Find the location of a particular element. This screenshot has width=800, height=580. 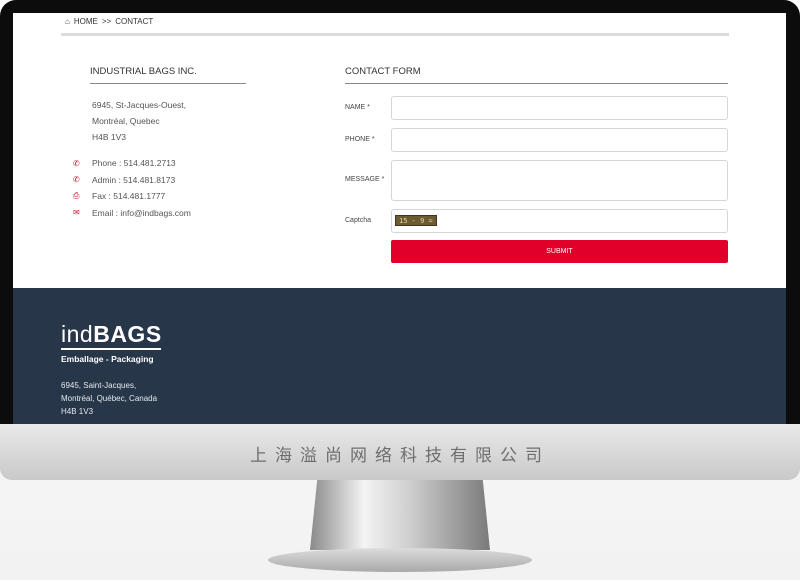

contact-email-link: Email : info@indbags.com is located at coordinates (141, 213).